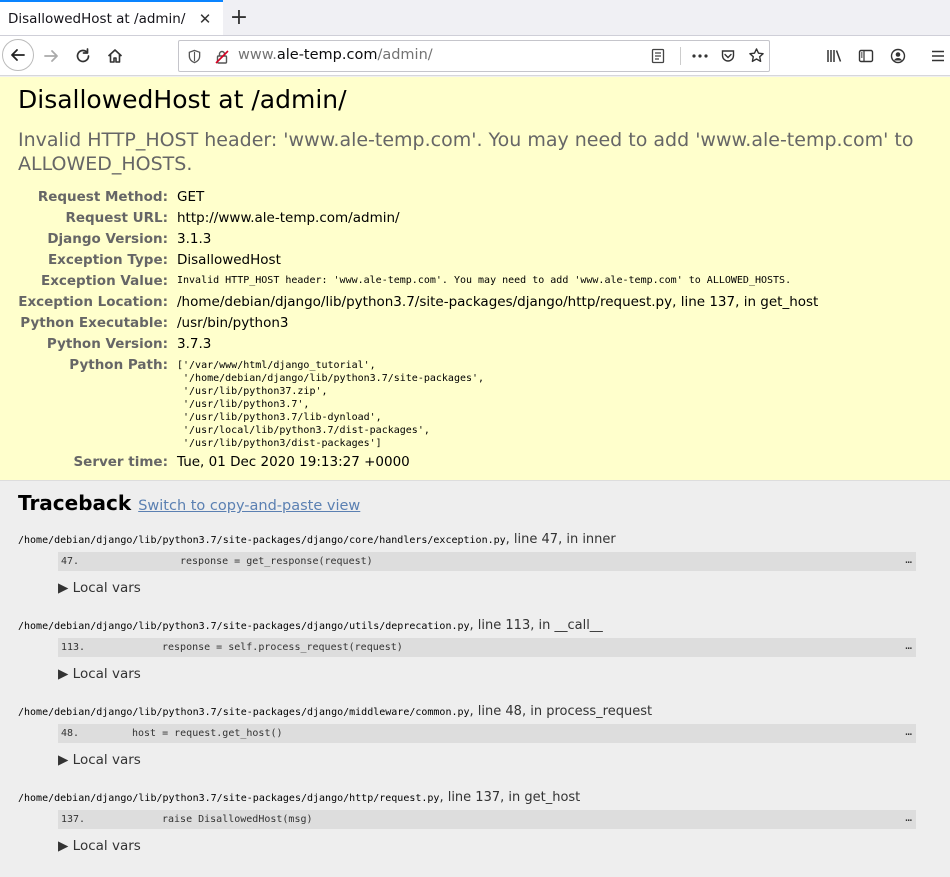  What do you see at coordinates (282, 647) in the screenshot?
I see `code-line: response = self.process_request(request)` at bounding box center [282, 647].